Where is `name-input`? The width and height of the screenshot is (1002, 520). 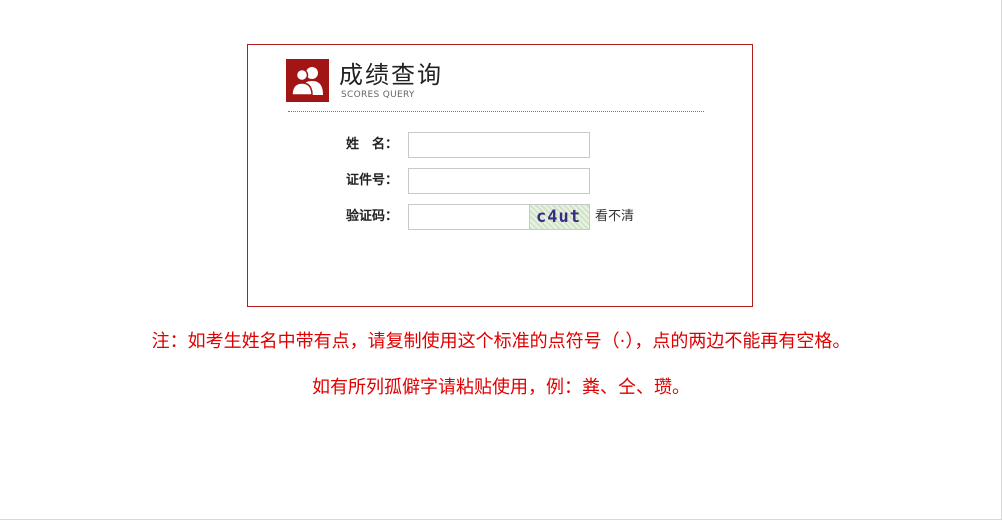
name-input is located at coordinates (499, 145).